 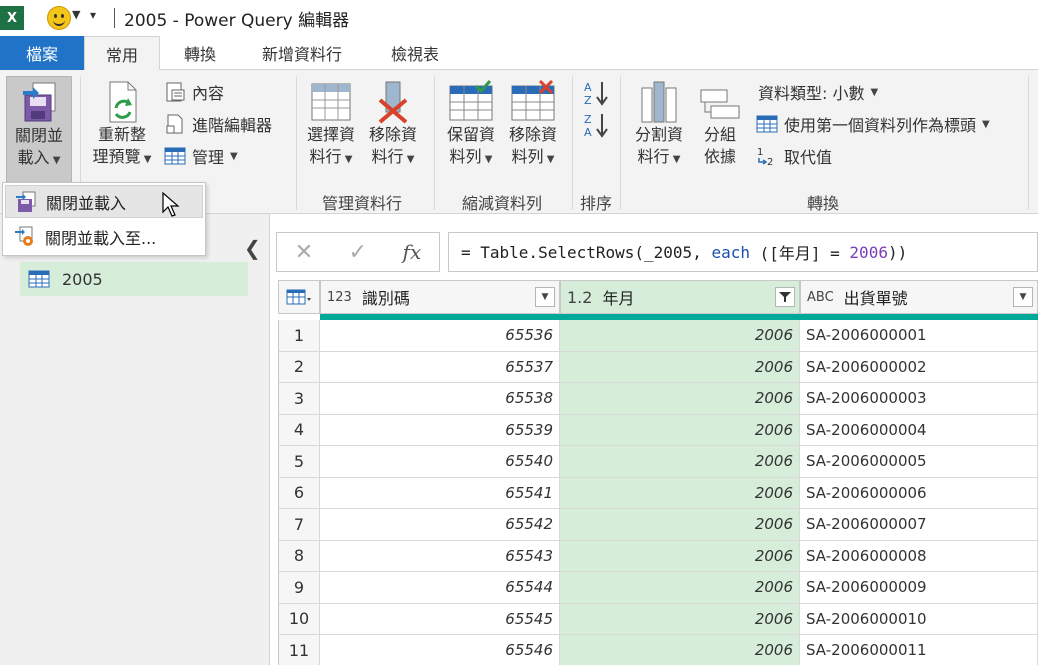 I want to click on cell-shipment-no: SA-2006000008, so click(x=919, y=556).